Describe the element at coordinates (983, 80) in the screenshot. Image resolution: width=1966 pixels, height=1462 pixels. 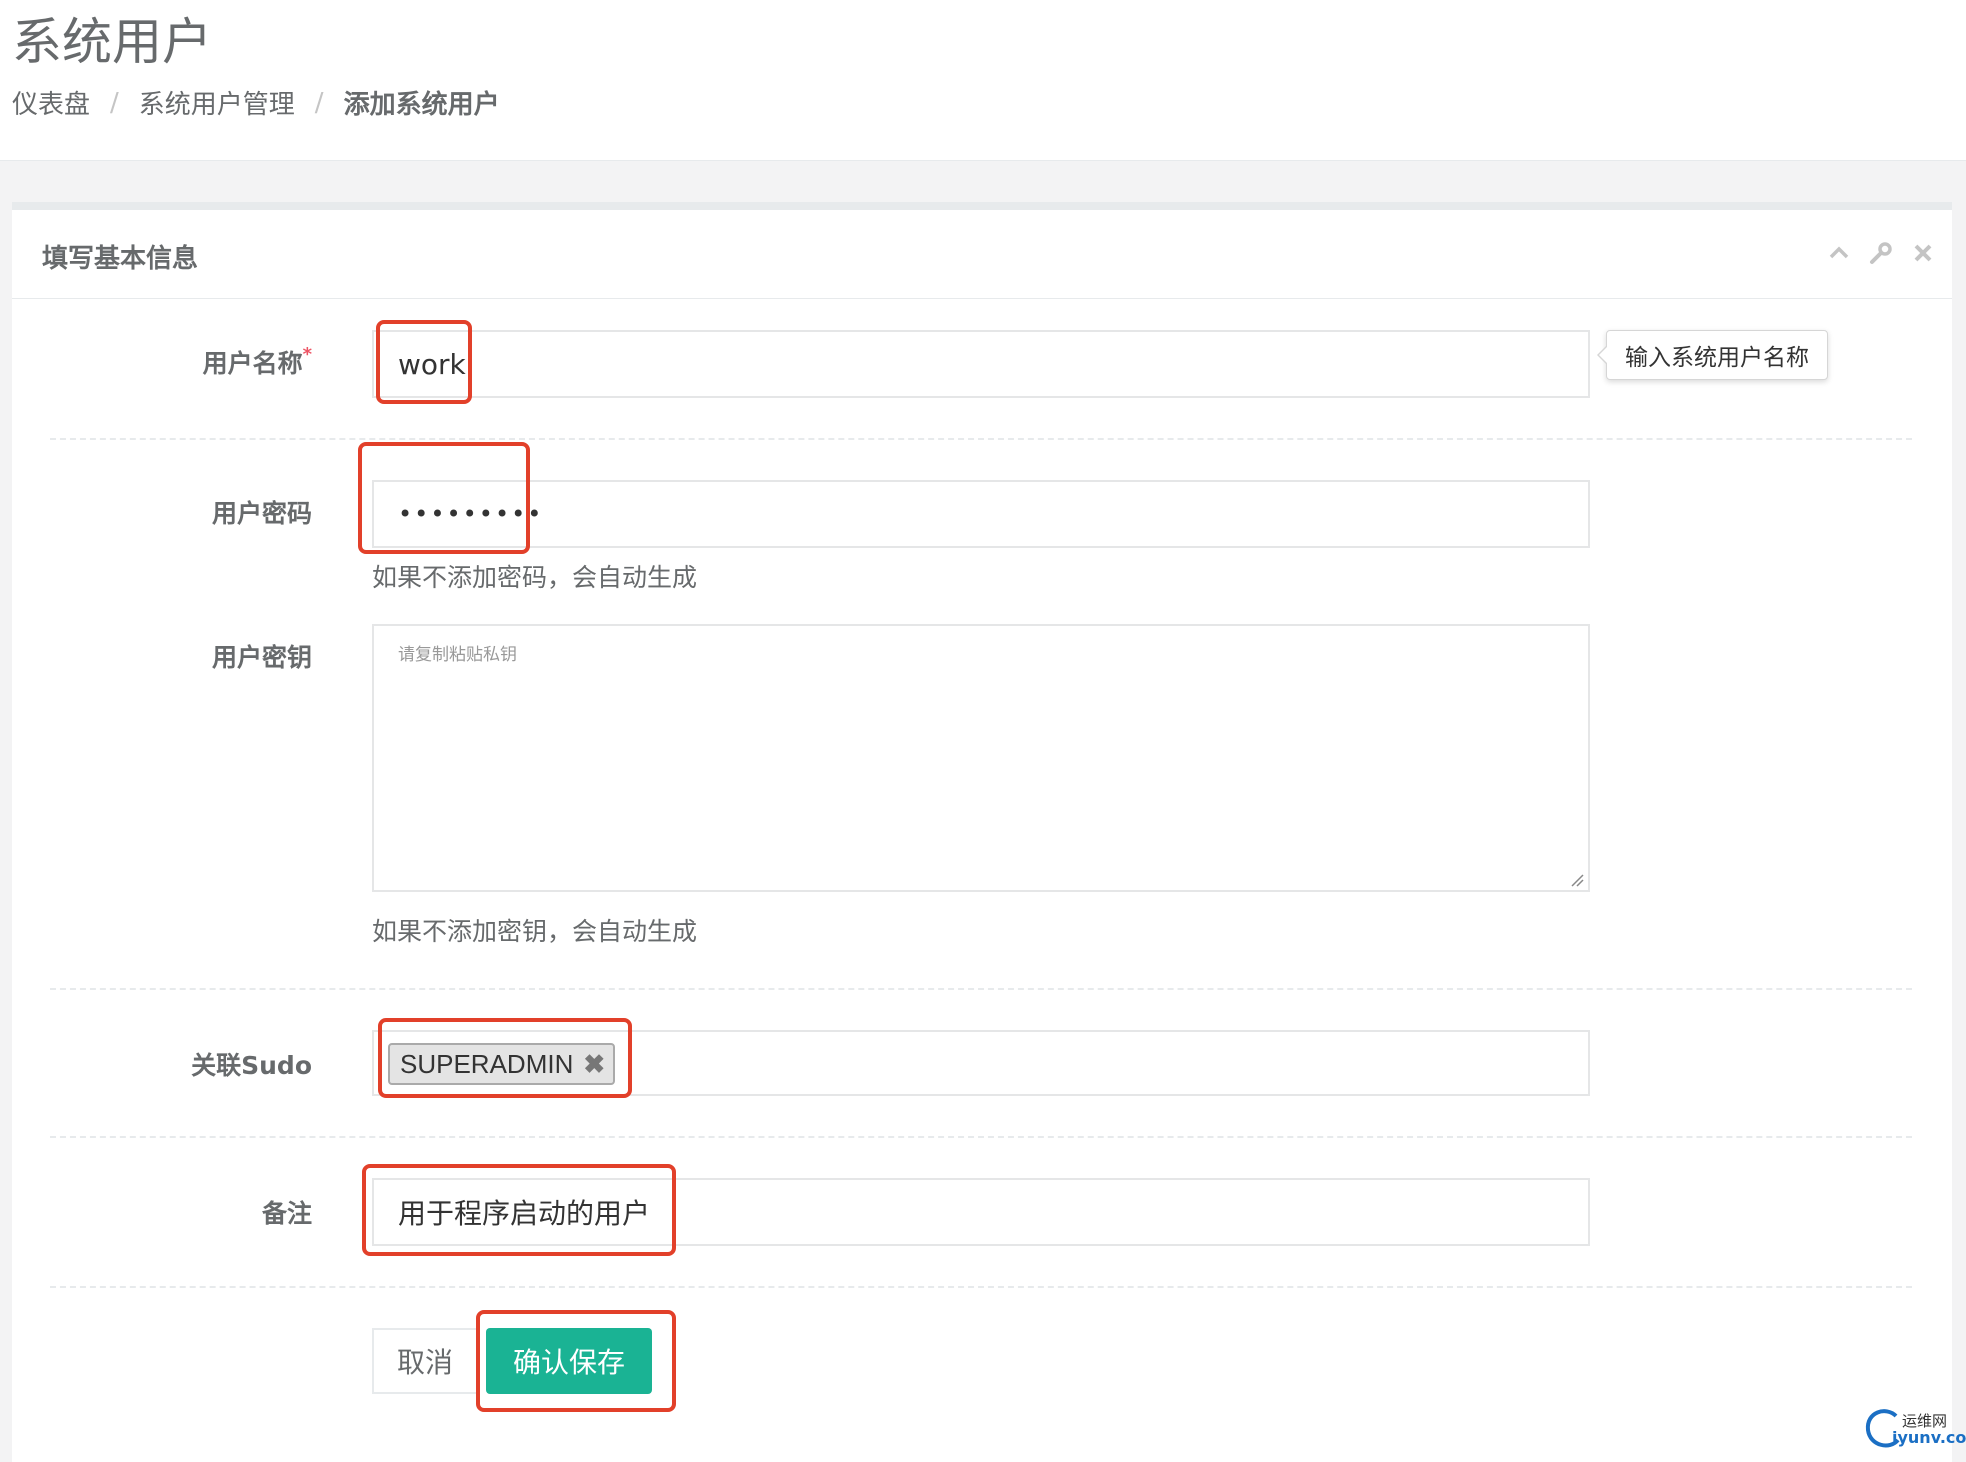
I see `page-header: 系统用户 仪表盘 / 系统用户管理 / 添加系统用户` at that location.